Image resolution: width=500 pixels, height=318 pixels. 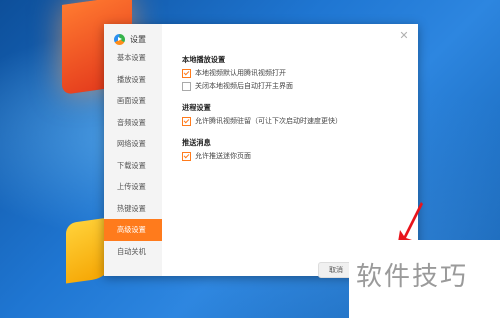 I want to click on section-title: 本地播放设置, so click(x=204, y=59).